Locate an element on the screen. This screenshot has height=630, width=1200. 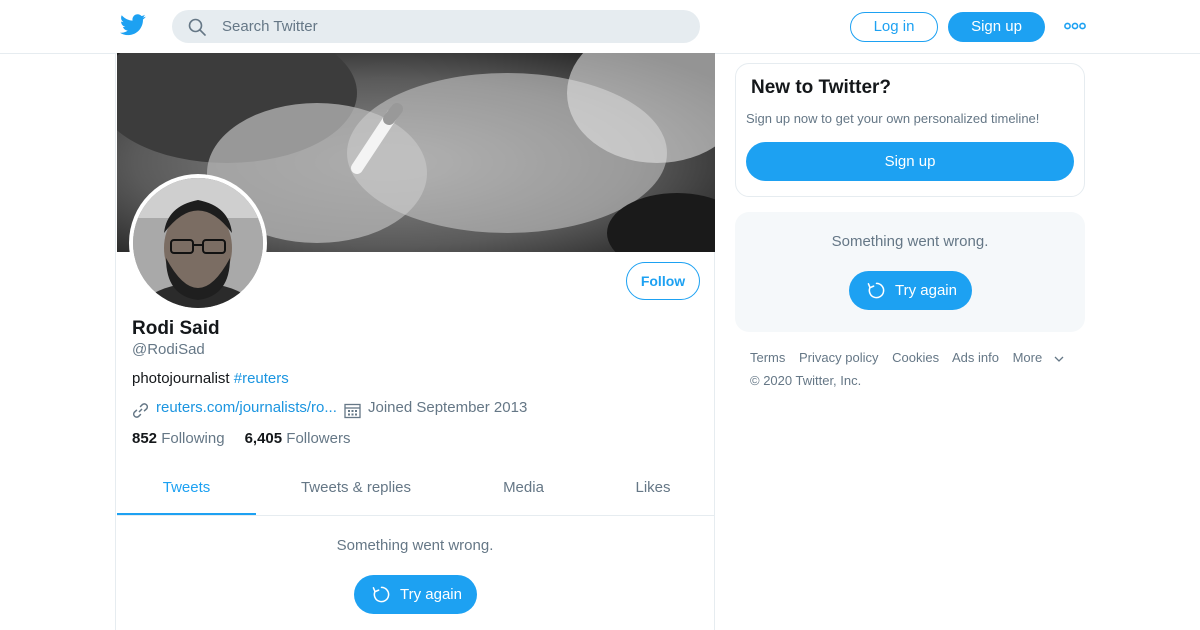
sidebar-error-card: Something went wrong. Try again is located at coordinates (910, 272).